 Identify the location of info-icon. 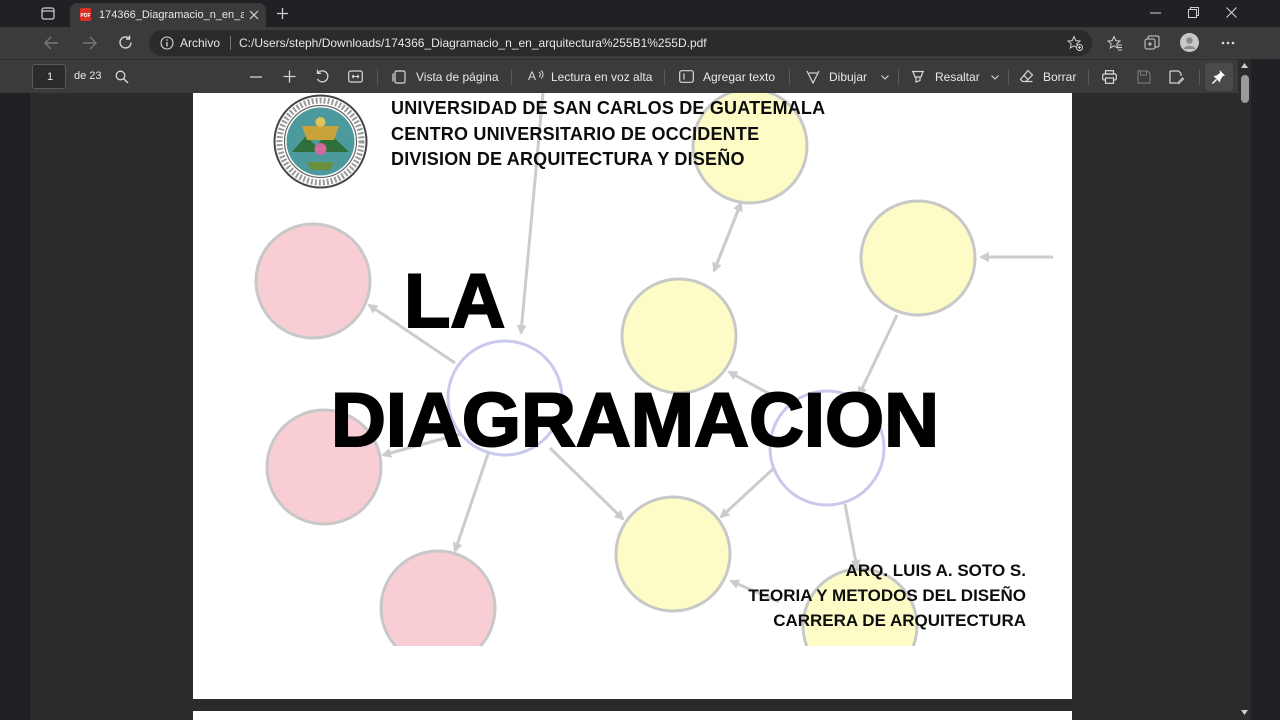
(167, 43).